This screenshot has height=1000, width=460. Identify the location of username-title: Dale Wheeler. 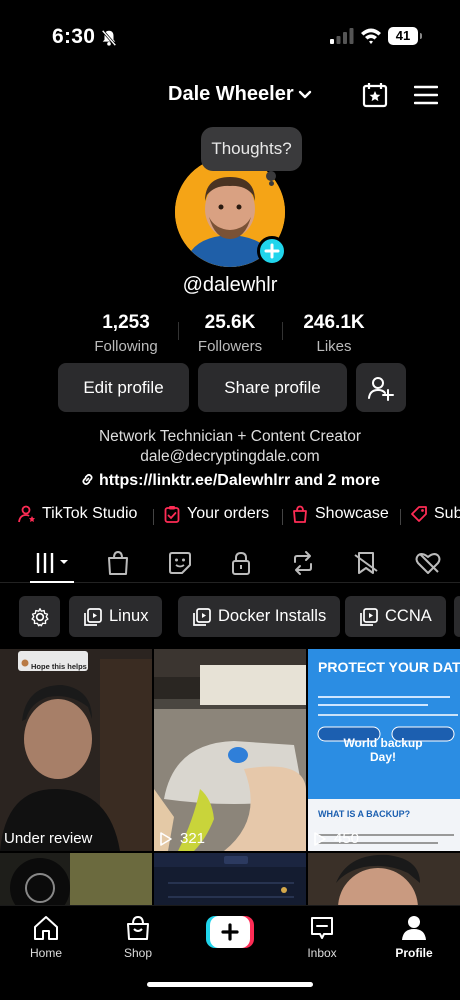
(231, 94).